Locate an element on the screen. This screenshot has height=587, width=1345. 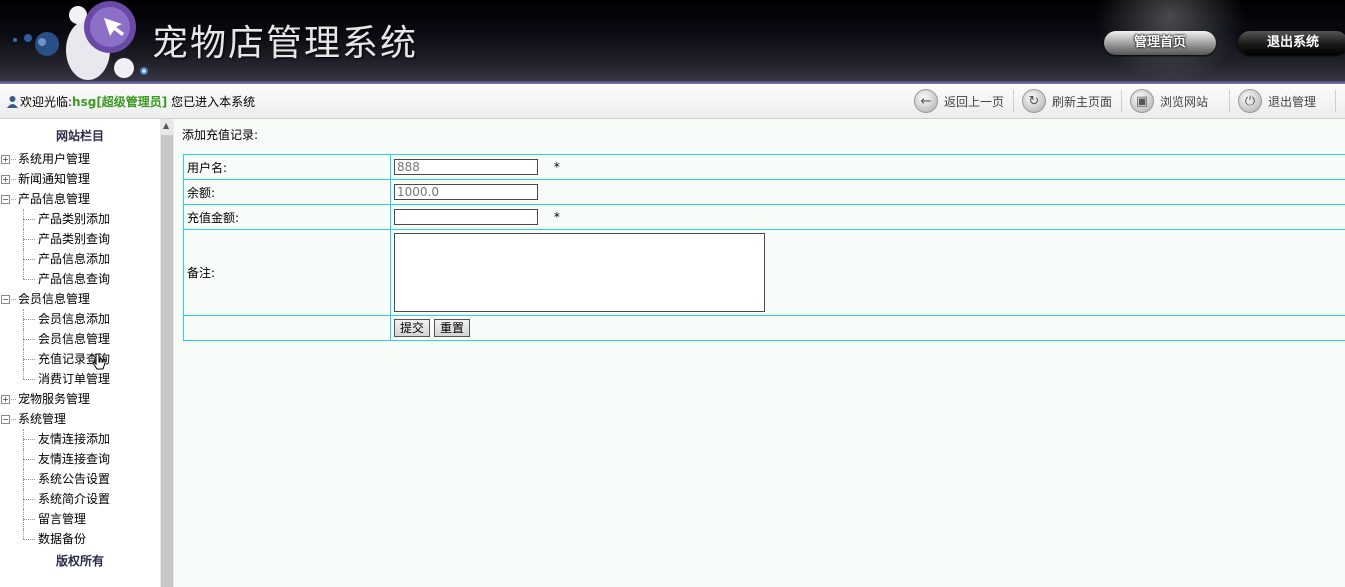
scroll-up-icon: ▲ is located at coordinates (166, 126).